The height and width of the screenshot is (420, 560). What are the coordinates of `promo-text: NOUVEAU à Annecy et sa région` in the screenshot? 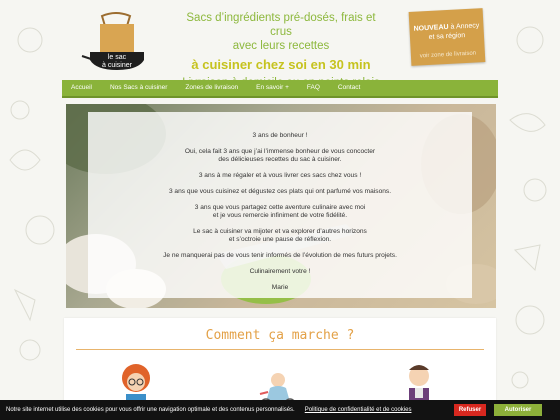 It's located at (446, 32).